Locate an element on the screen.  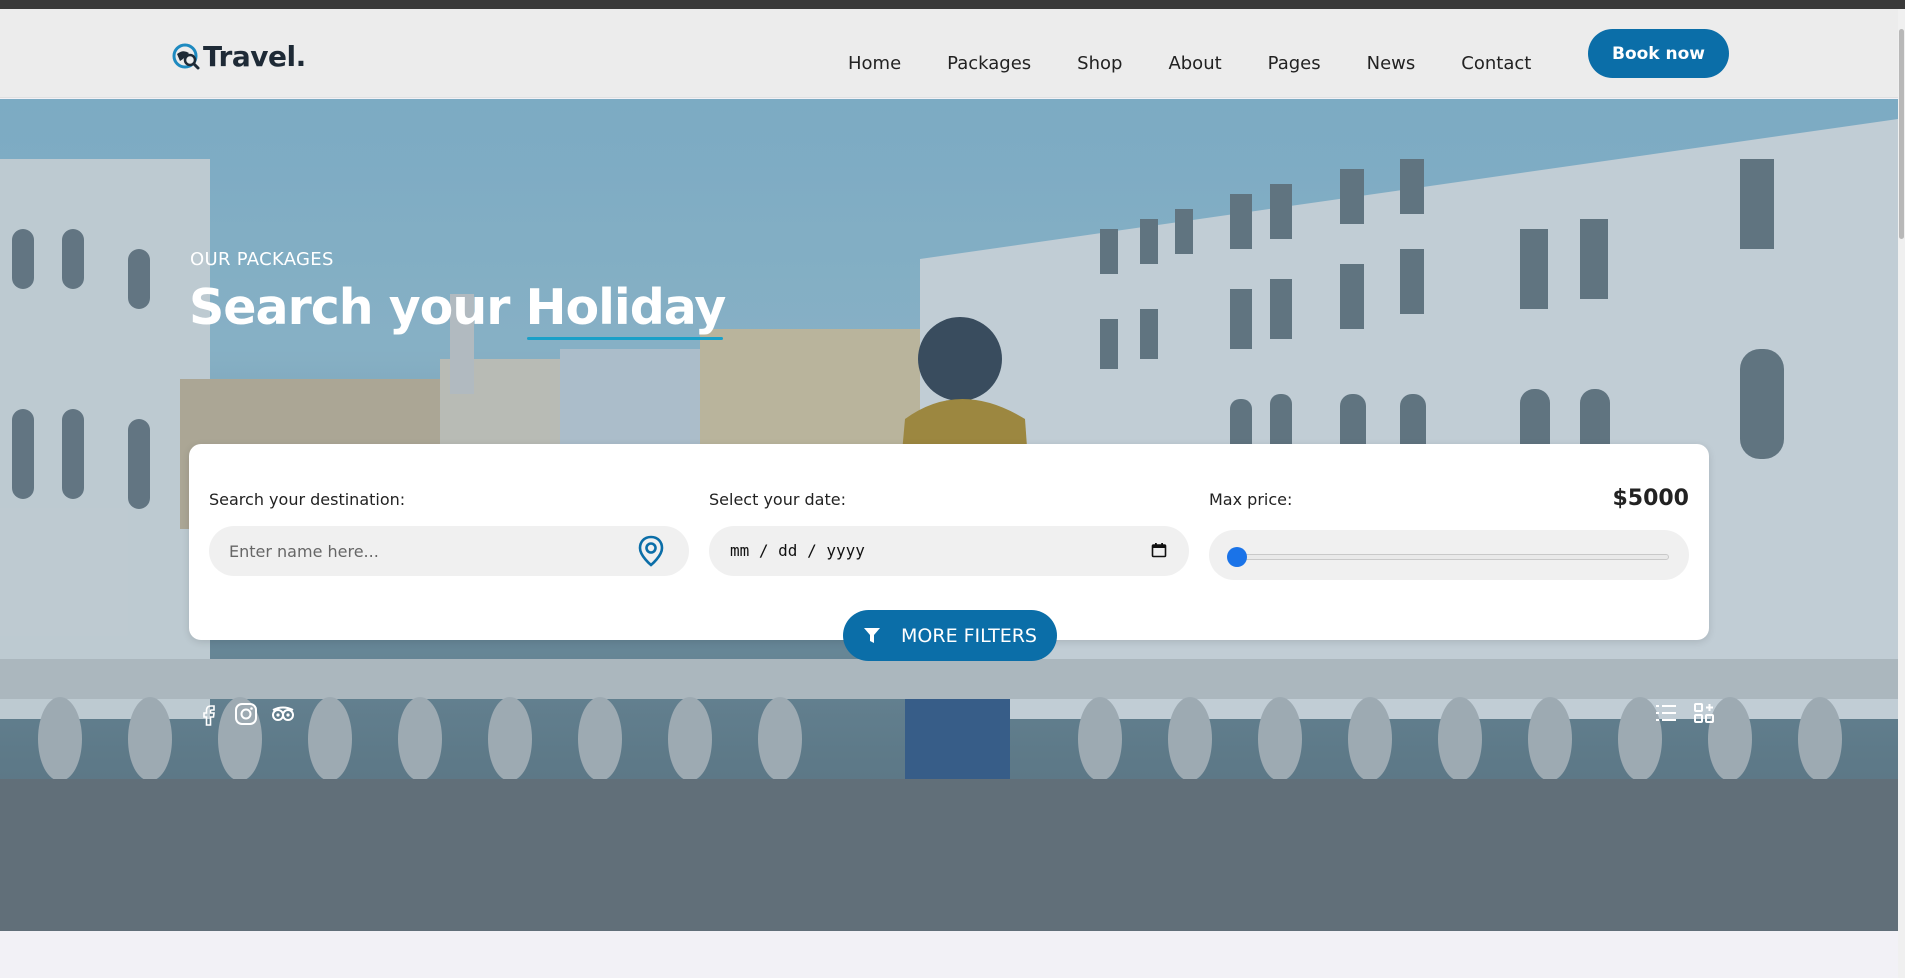
price-slider-track is located at coordinates (1454, 557).